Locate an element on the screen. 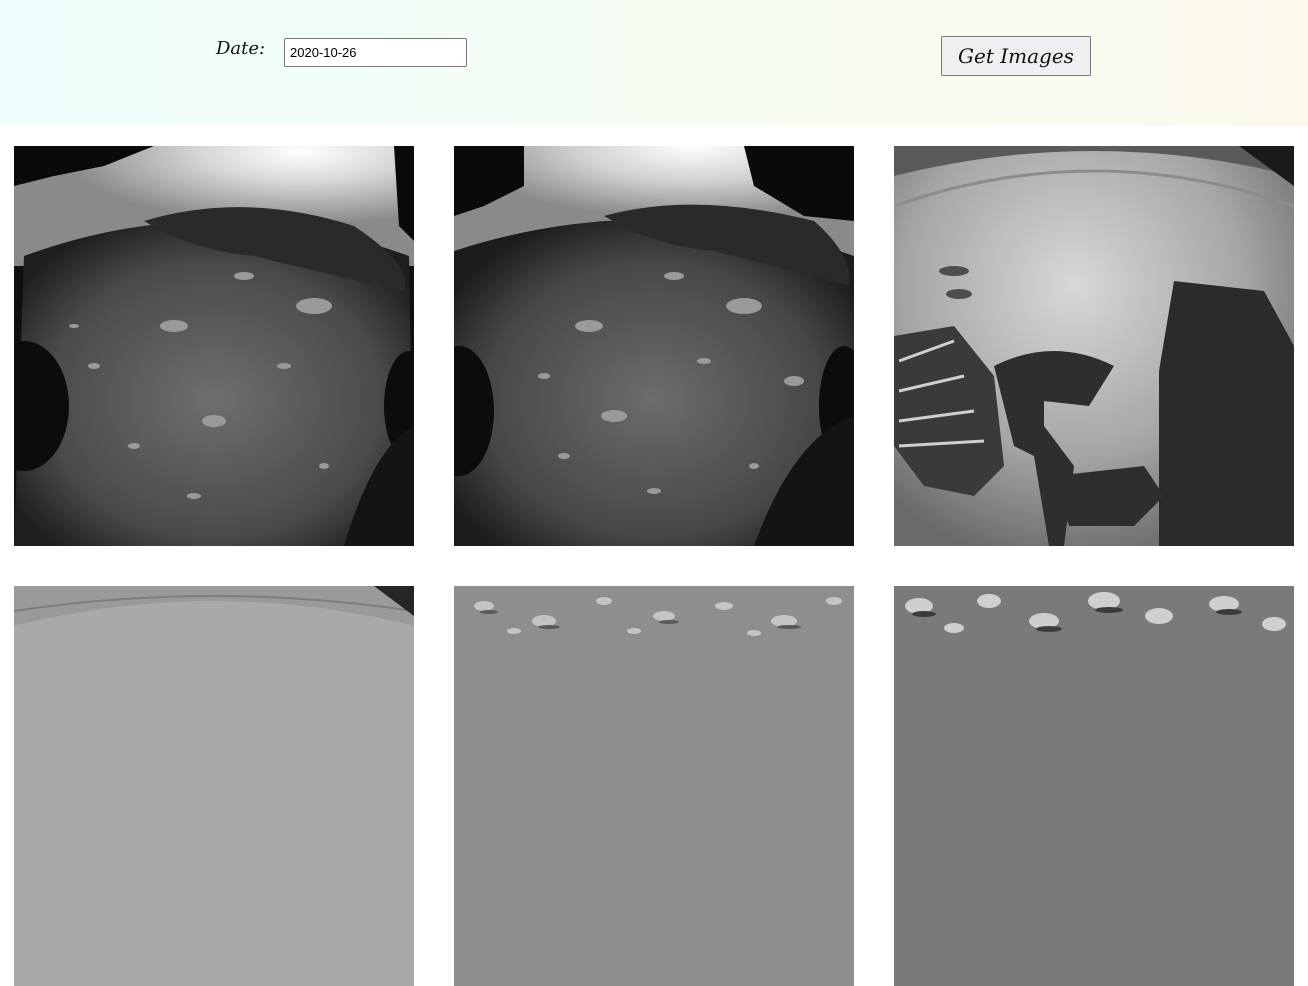 The height and width of the screenshot is (986, 1308). rover-image-2-graphic is located at coordinates (654, 346).